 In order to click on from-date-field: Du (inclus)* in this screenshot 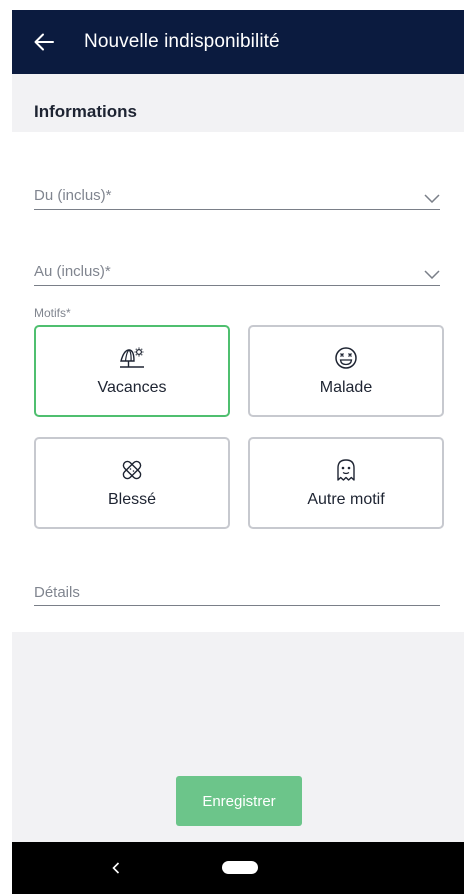, I will do `click(237, 195)`.